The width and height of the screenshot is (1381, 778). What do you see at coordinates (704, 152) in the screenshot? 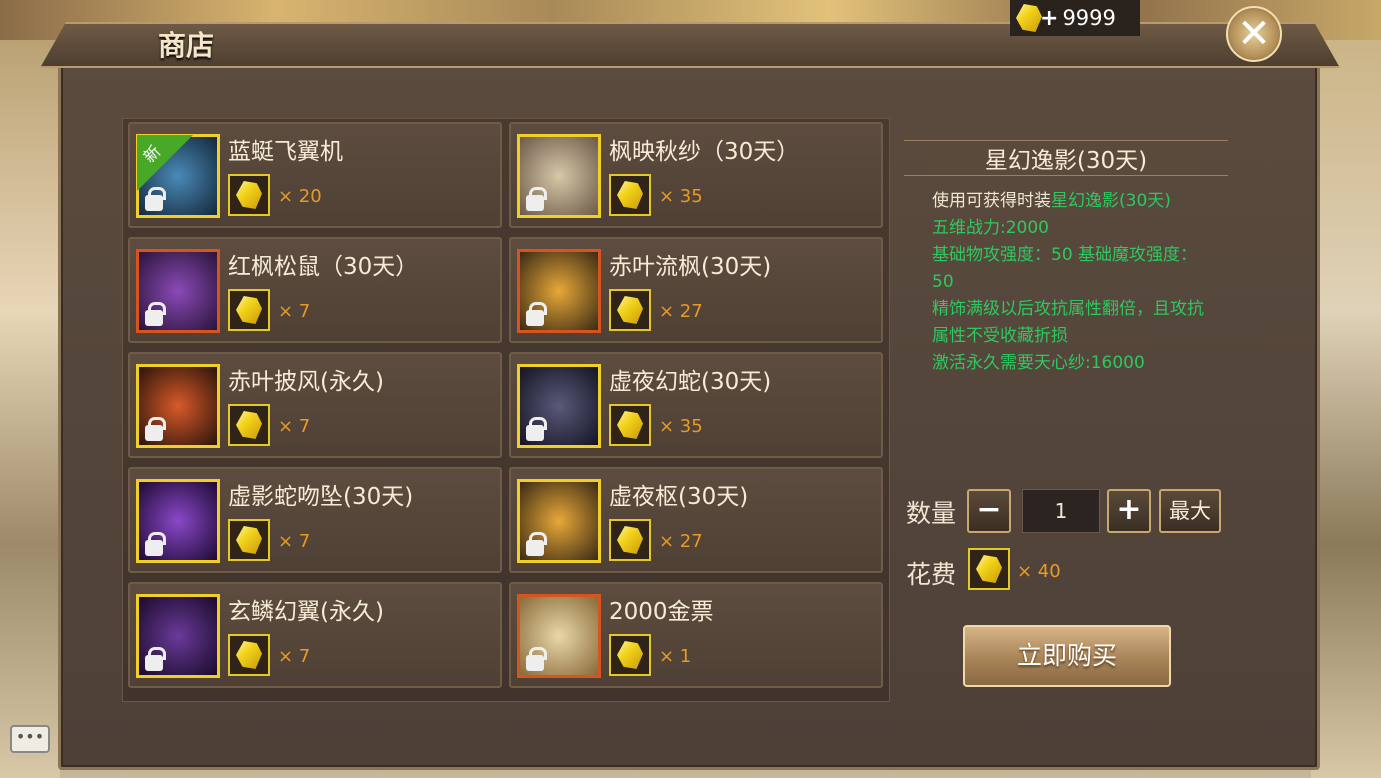
I see `item-name: 枫映秋纱（30天）` at bounding box center [704, 152].